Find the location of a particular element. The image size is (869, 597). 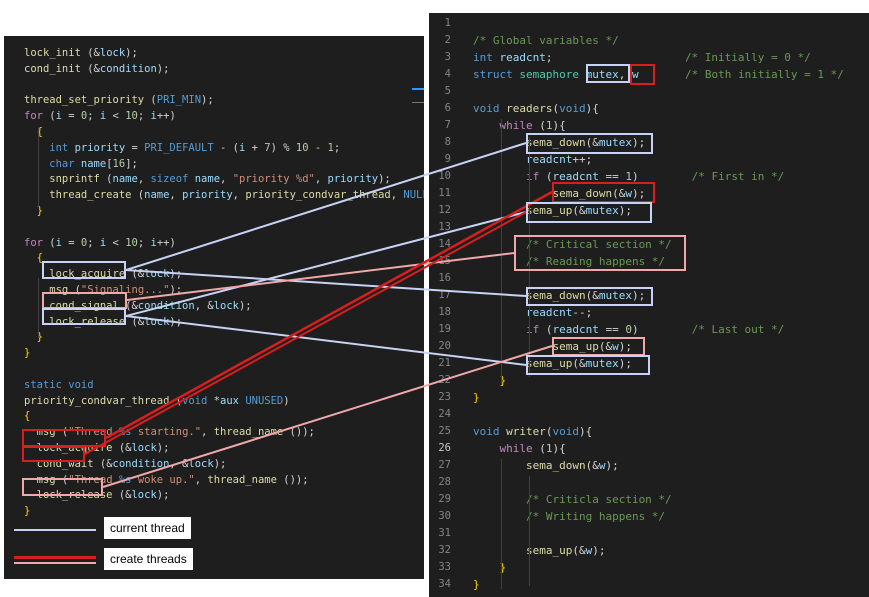

box-lock-acquire-left is located at coordinates (84, 270).